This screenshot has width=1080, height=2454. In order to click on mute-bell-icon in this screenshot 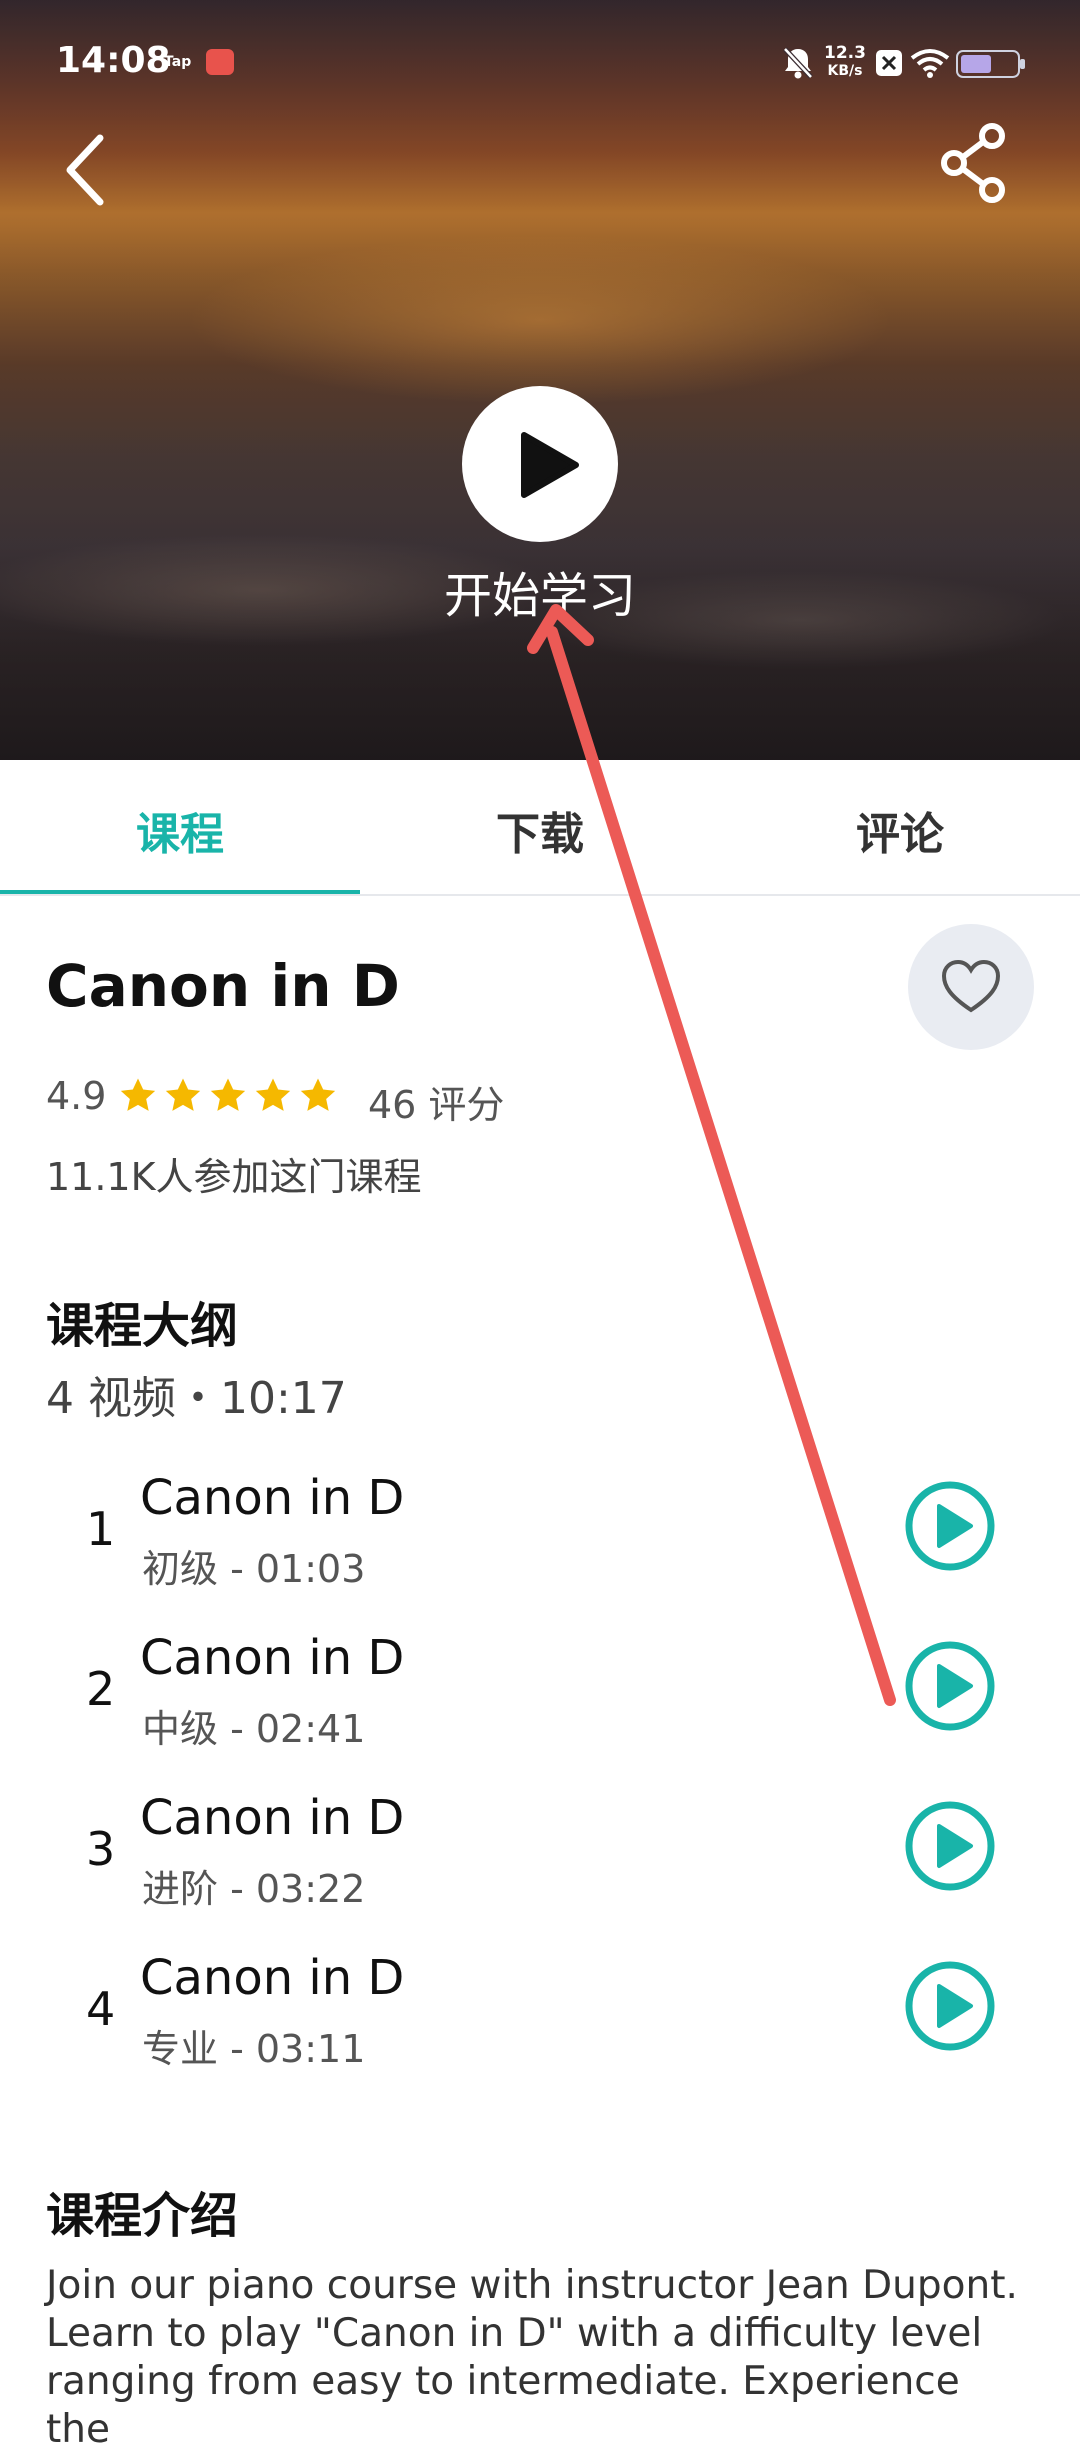, I will do `click(798, 63)`.